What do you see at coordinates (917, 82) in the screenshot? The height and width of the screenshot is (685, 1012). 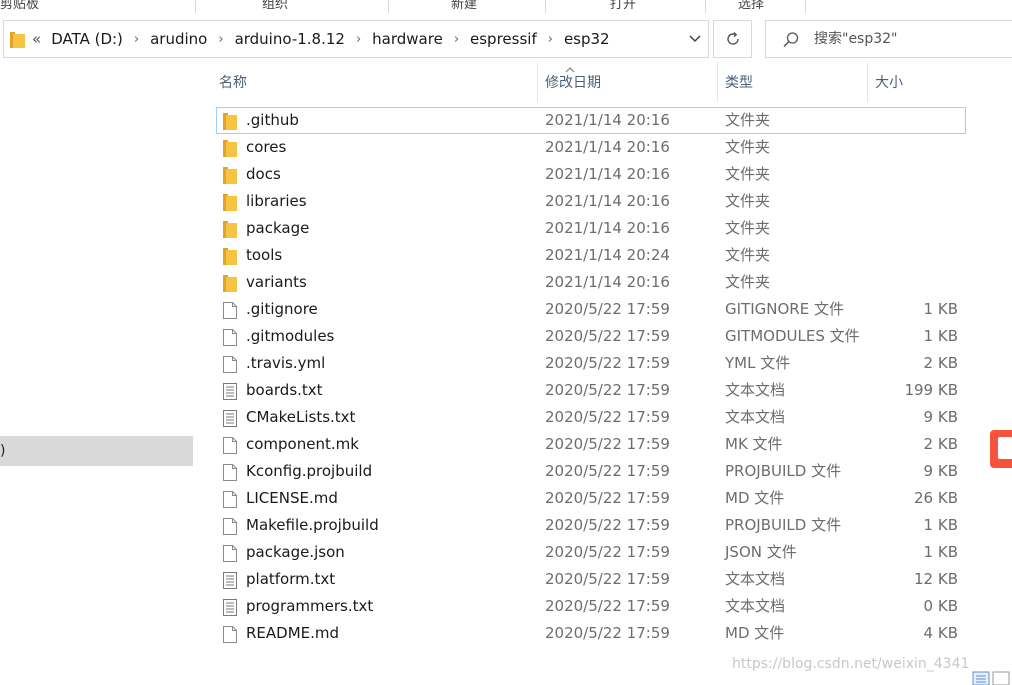 I see `column-header-size: 大小` at bounding box center [917, 82].